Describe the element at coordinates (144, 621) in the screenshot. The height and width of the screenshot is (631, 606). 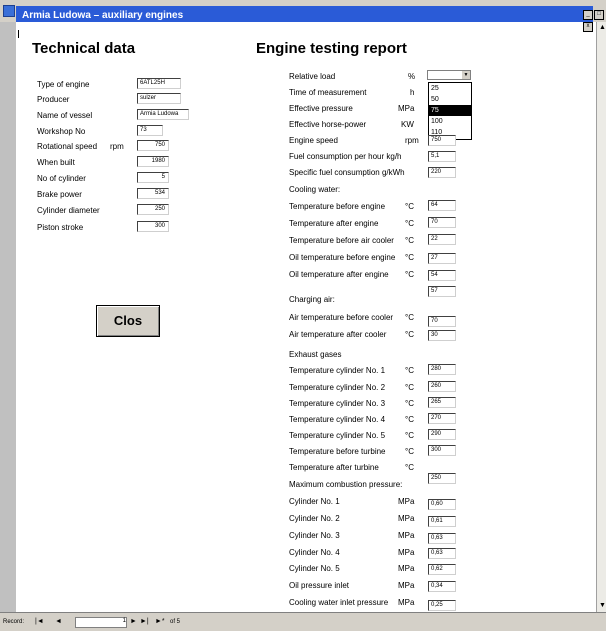
I see `last-record-button: ►|` at that location.